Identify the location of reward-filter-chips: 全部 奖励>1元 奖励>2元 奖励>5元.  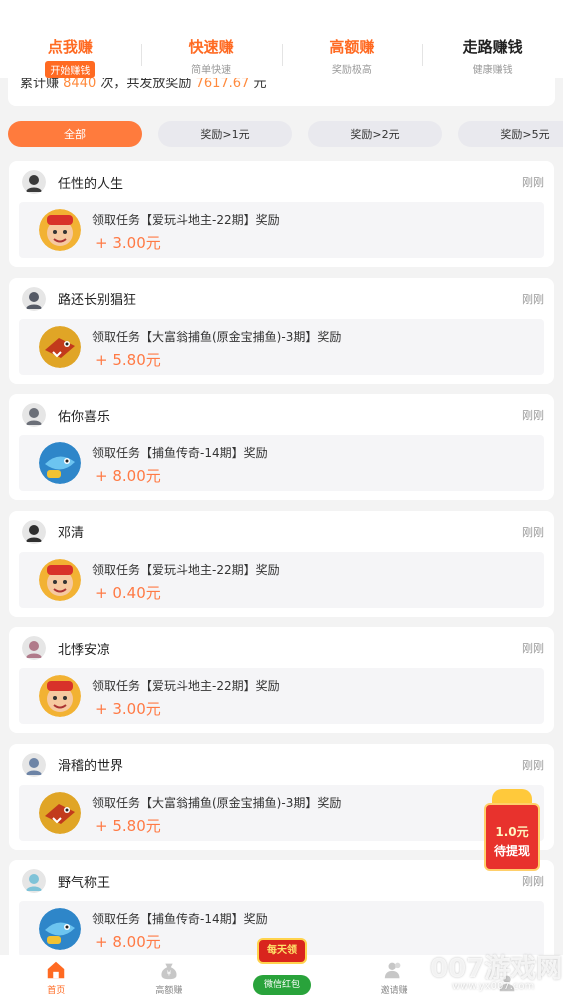
(285, 134).